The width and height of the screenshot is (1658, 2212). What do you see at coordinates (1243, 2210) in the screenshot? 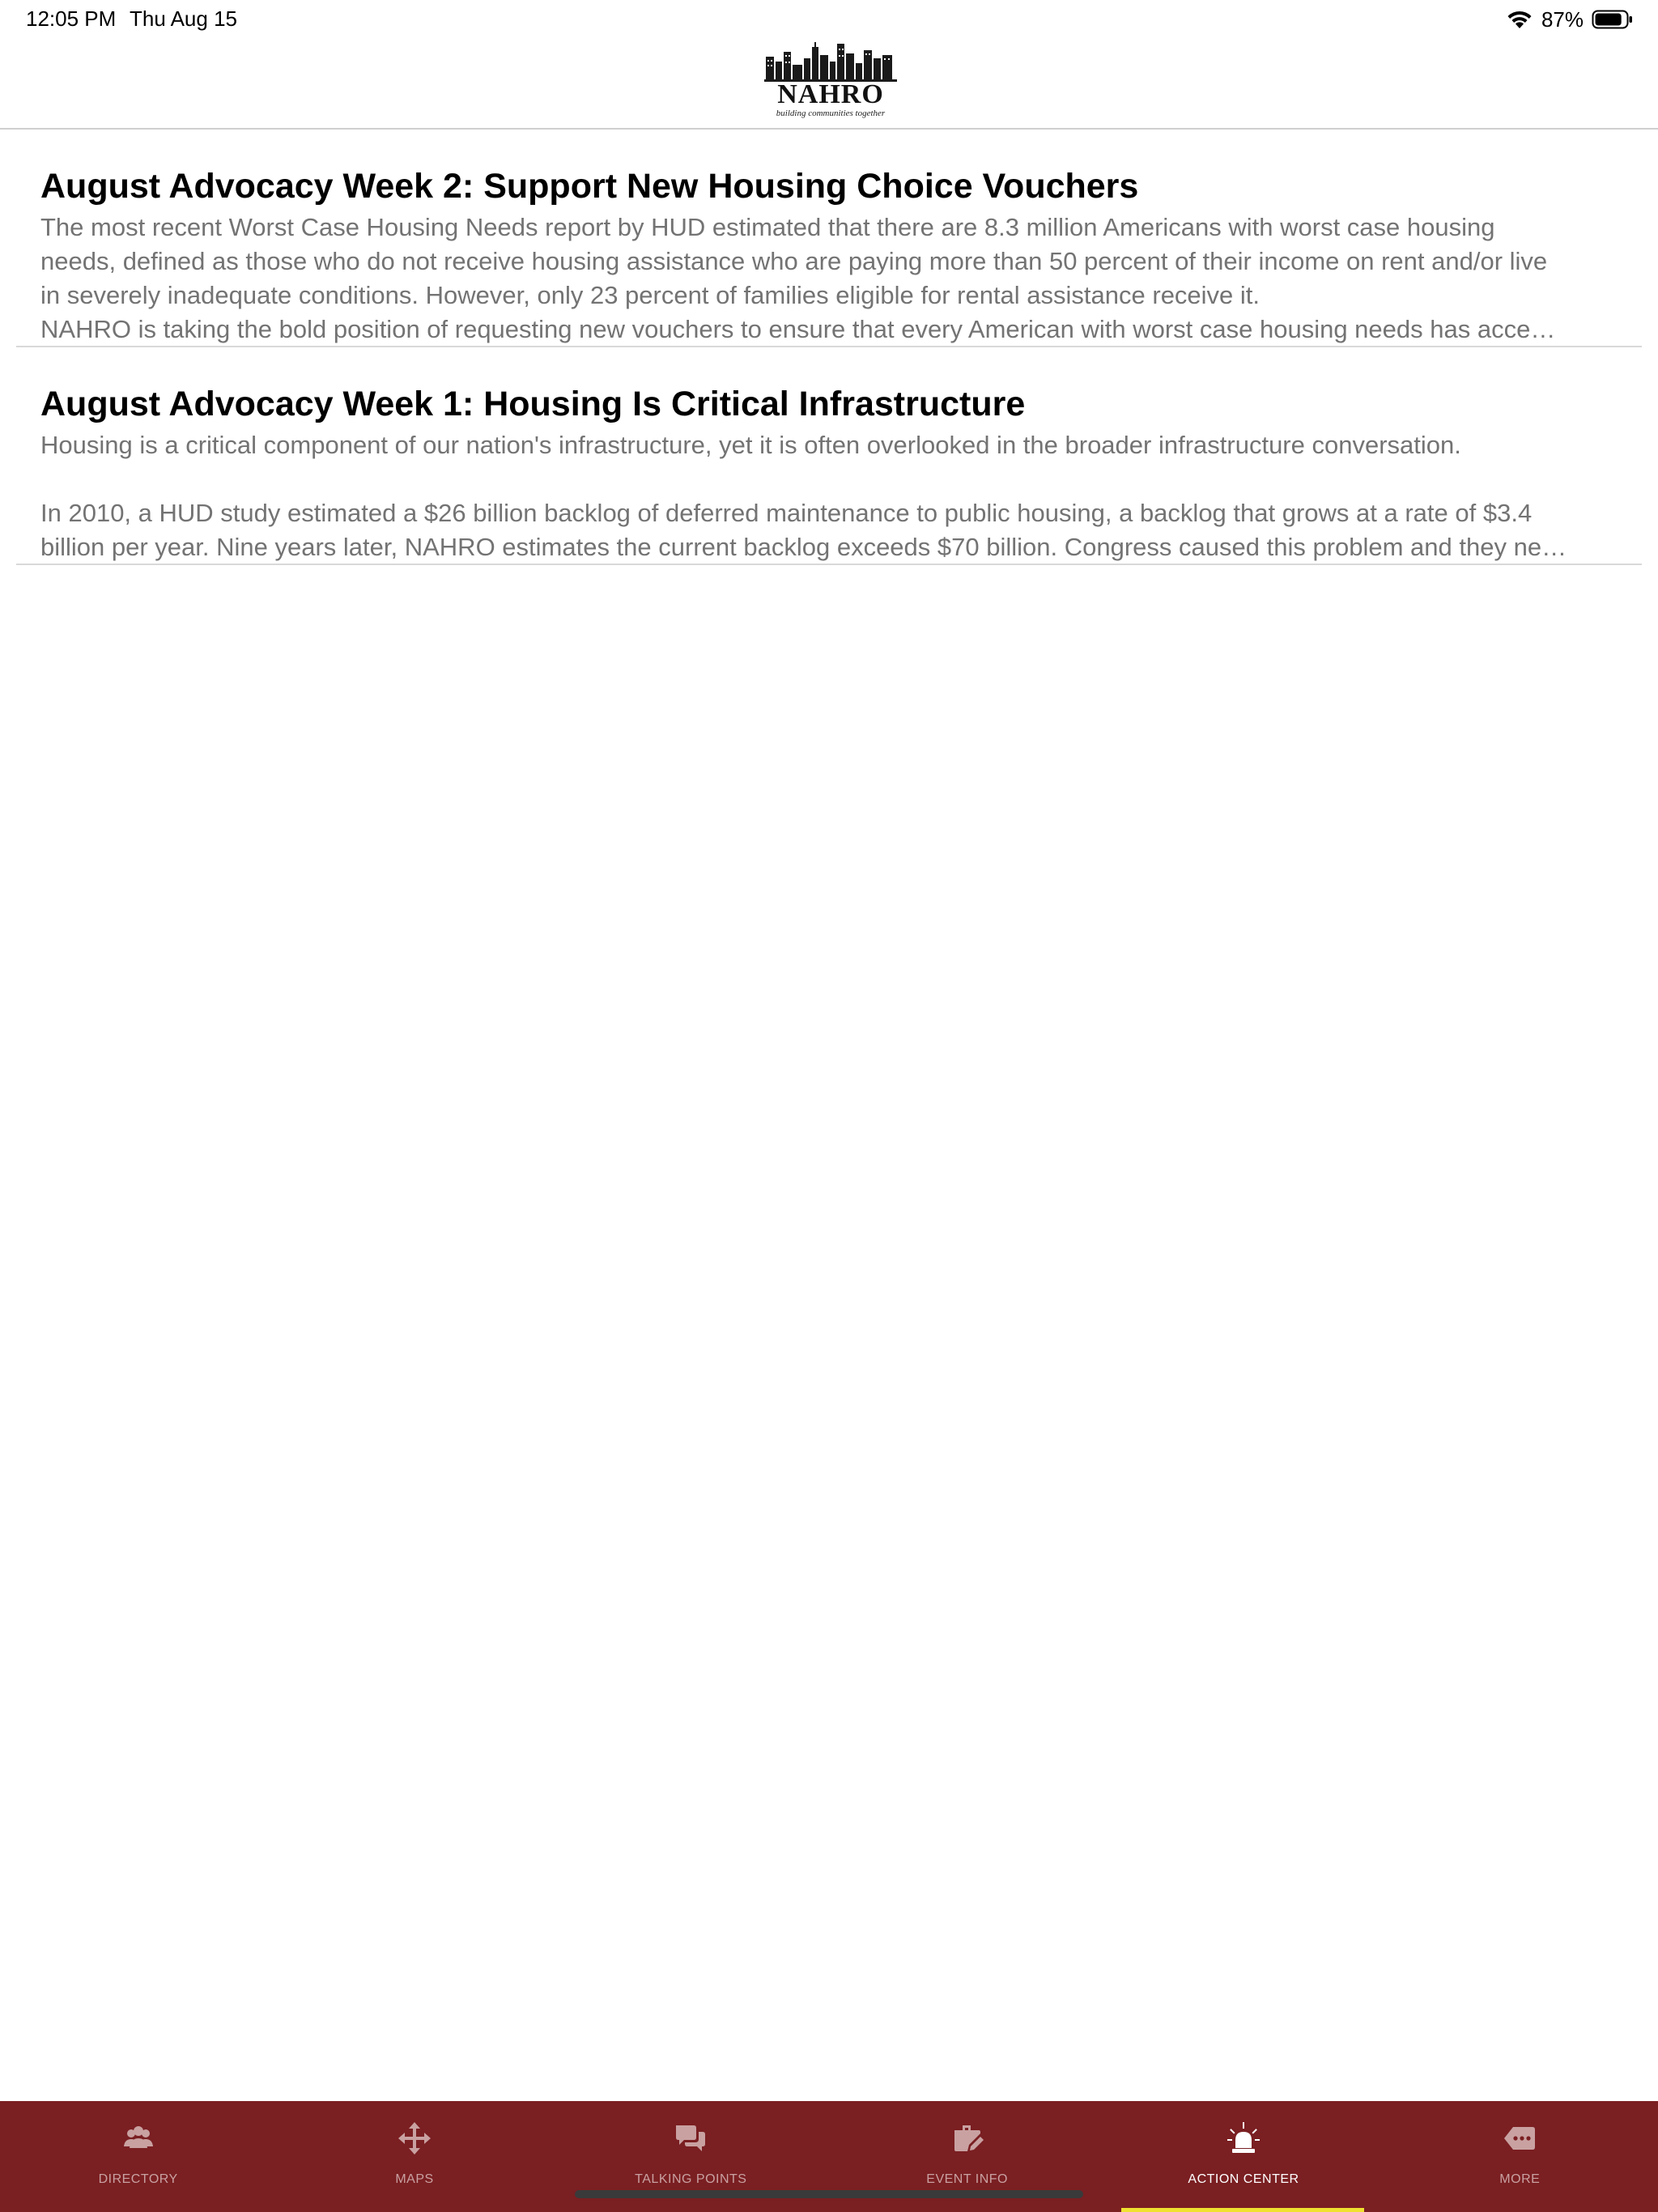
I see `active-tab-indicator` at bounding box center [1243, 2210].